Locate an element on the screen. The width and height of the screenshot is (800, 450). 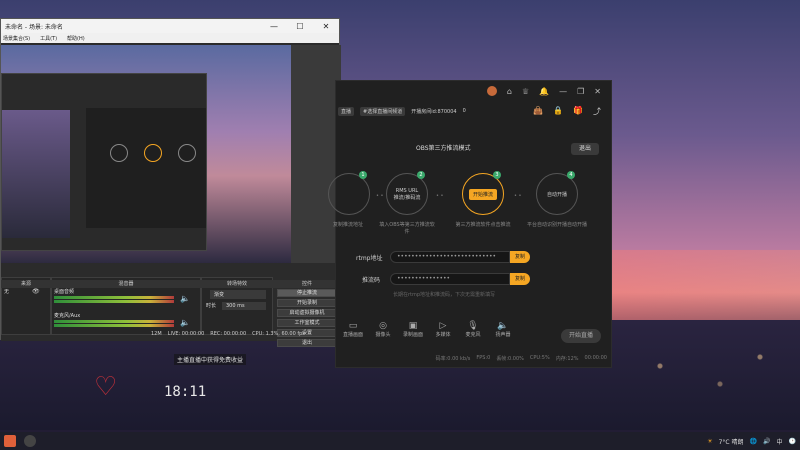
camera-icon: ◎ is located at coordinates (383, 326).